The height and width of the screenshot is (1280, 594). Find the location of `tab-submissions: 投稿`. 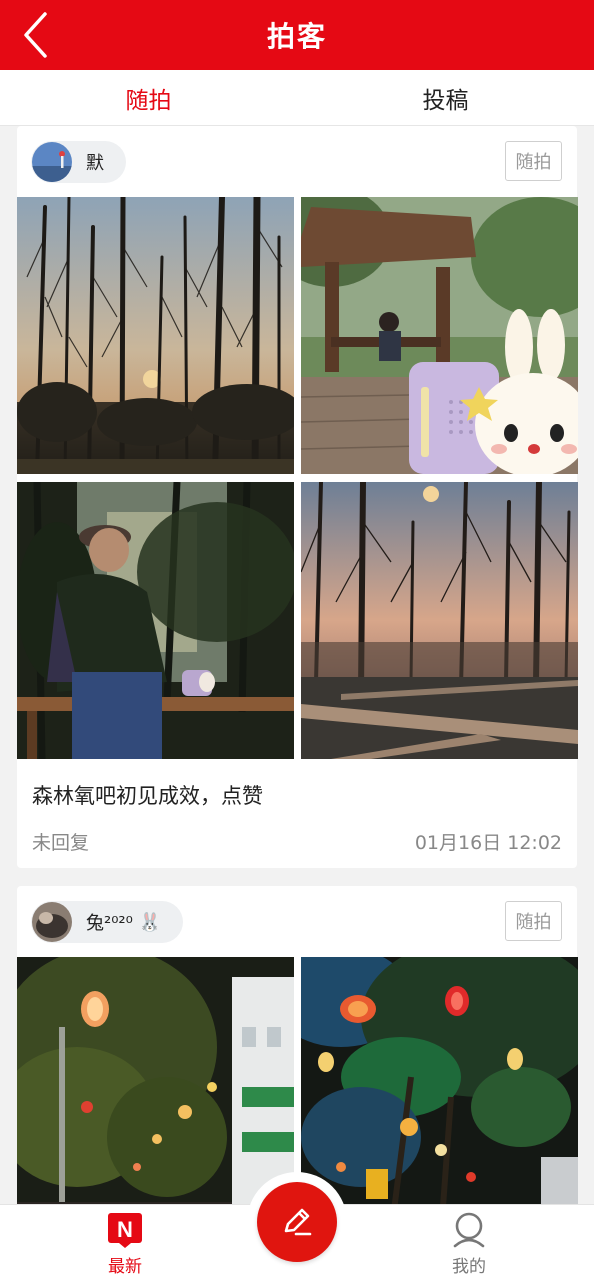

tab-submissions: 投稿 is located at coordinates (445, 97).